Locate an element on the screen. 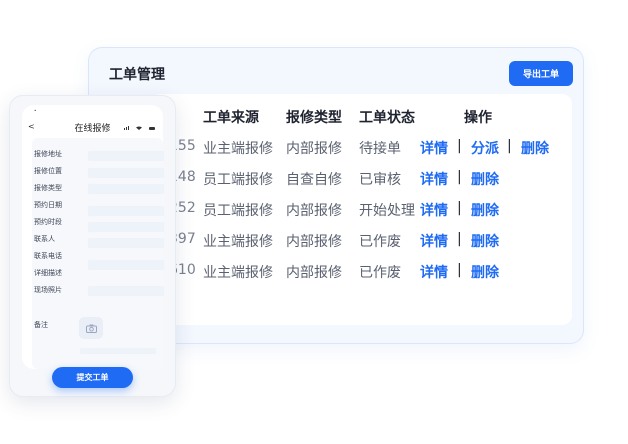  table-row: 252 员工端报修 内部报修 开始处理 详情 | 删除 is located at coordinates (361, 210).